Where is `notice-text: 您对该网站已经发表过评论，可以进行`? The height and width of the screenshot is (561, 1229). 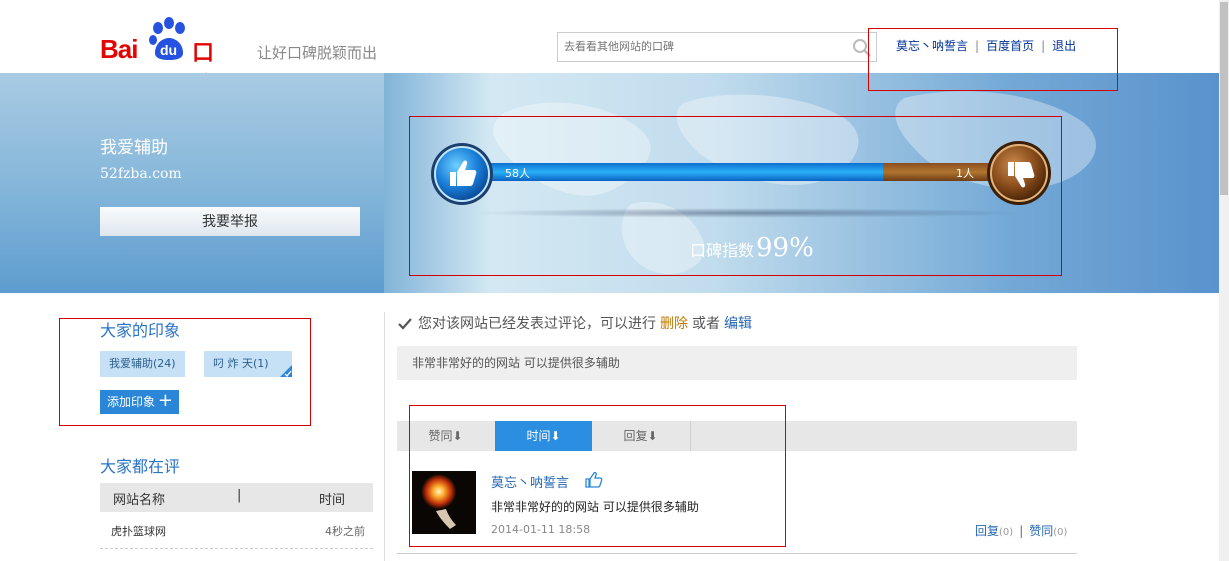
notice-text: 您对该网站已经发表过评论，可以进行 is located at coordinates (537, 324).